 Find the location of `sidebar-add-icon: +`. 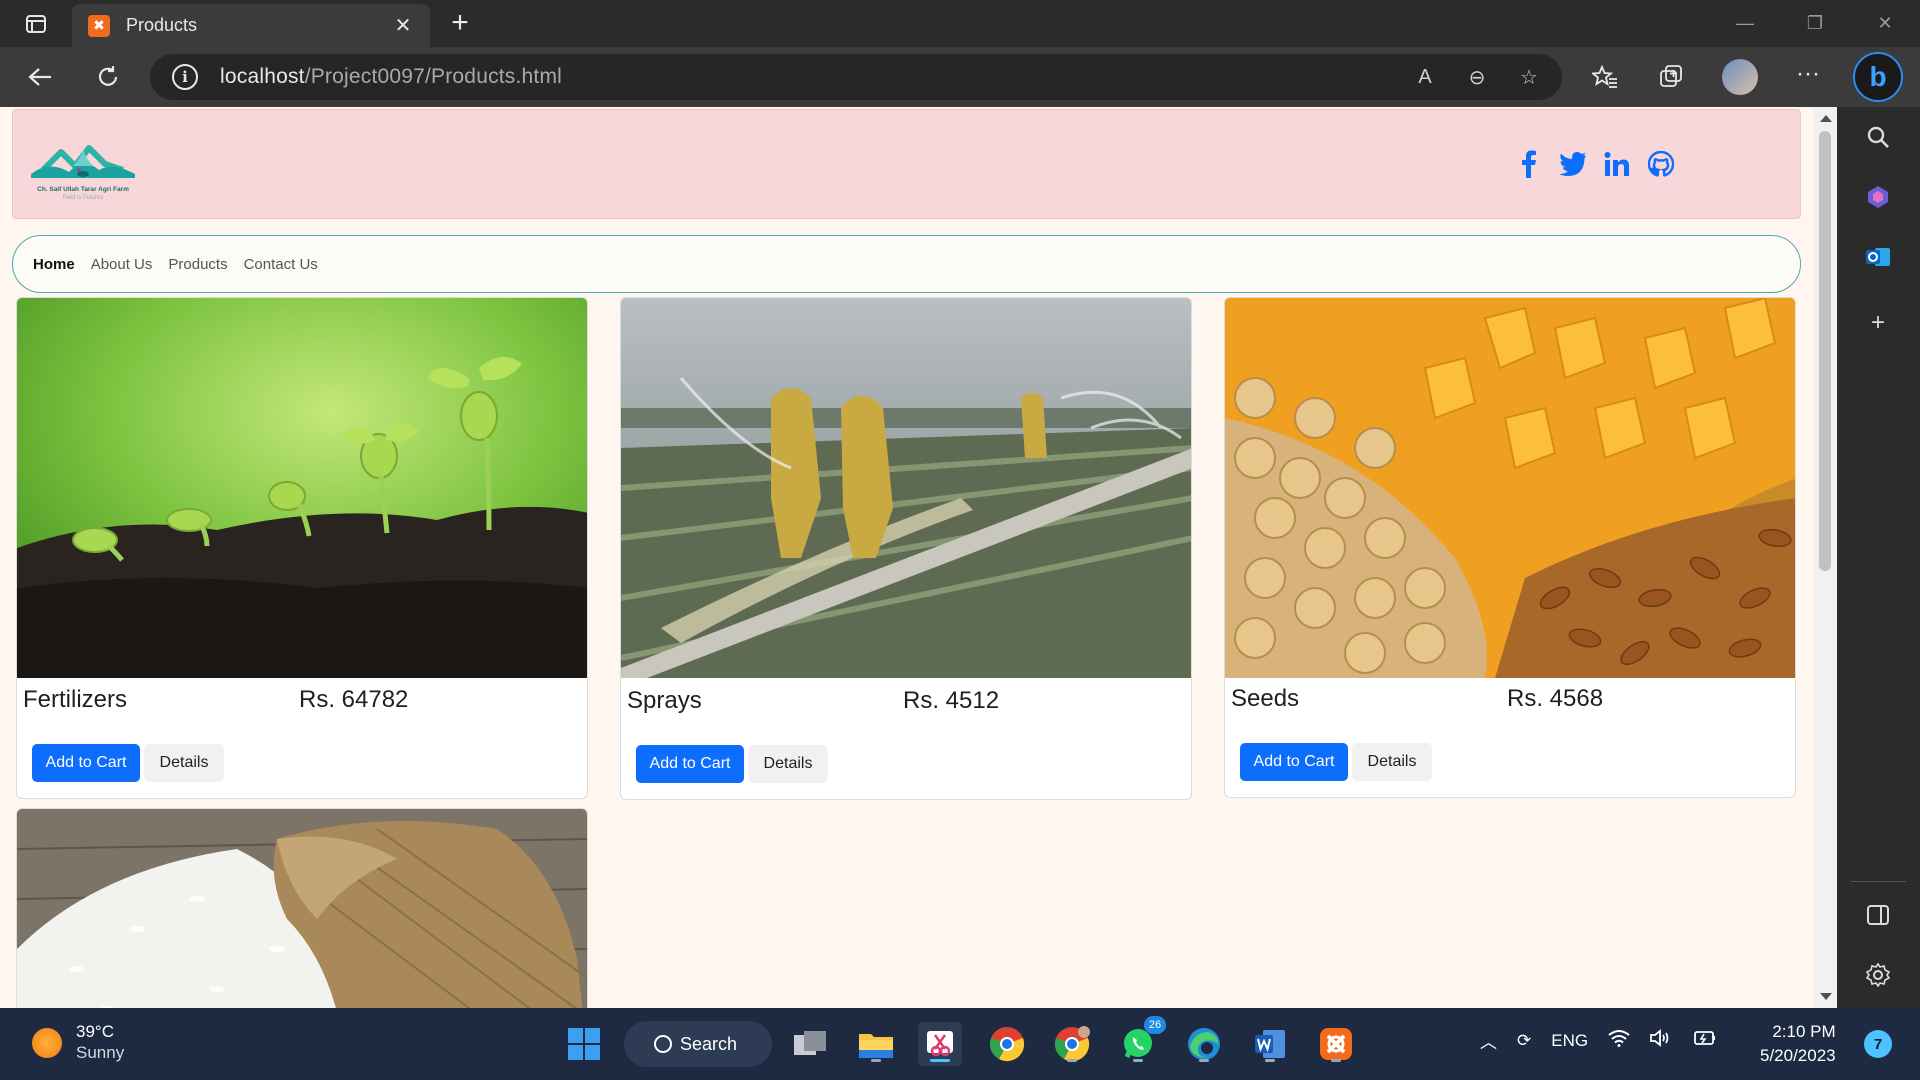

sidebar-add-icon: + is located at coordinates (1878, 323).